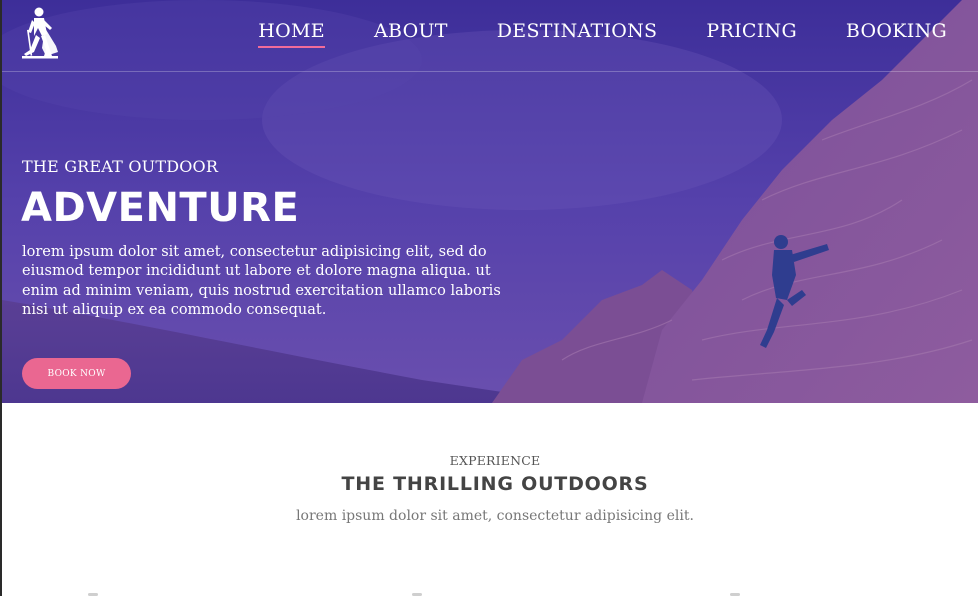 This screenshot has height=596, width=978. I want to click on hero-title: ADVENTURE, so click(160, 208).